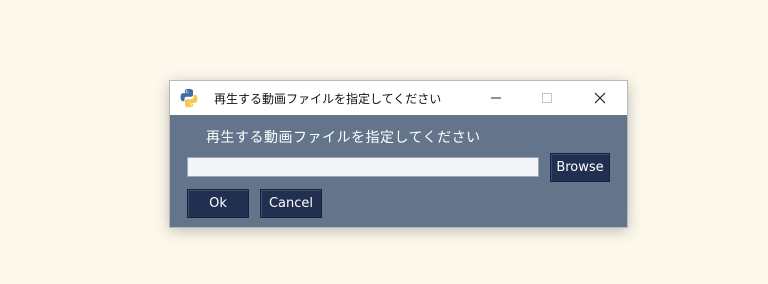  What do you see at coordinates (363, 167) in the screenshot?
I see `file-path-input` at bounding box center [363, 167].